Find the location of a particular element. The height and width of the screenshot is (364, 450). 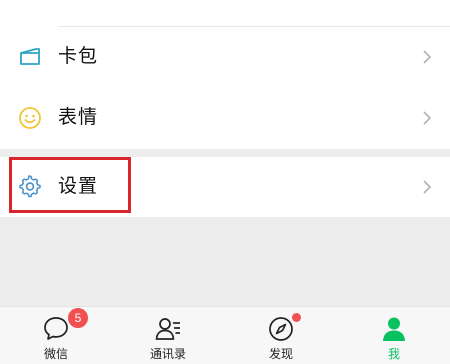

tab-label: 我 is located at coordinates (393, 354).